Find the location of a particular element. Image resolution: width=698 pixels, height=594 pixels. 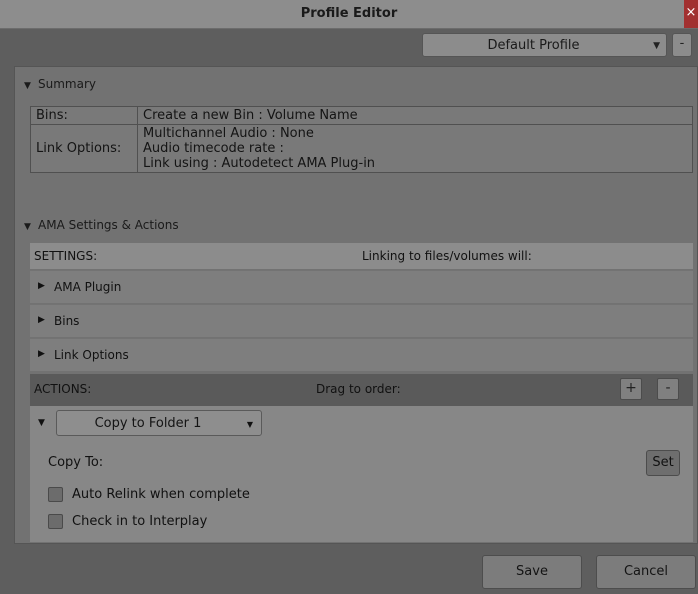

setting-label: Link Options is located at coordinates (91, 355).